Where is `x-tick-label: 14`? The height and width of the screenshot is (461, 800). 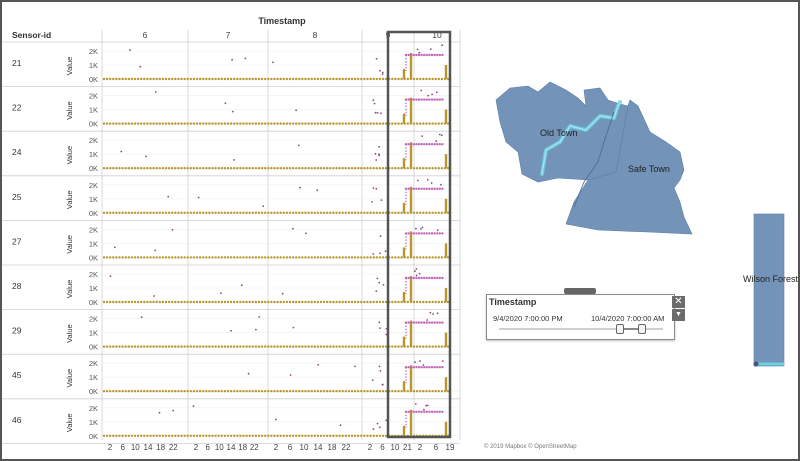
x-tick-label: 14 is located at coordinates (318, 447).